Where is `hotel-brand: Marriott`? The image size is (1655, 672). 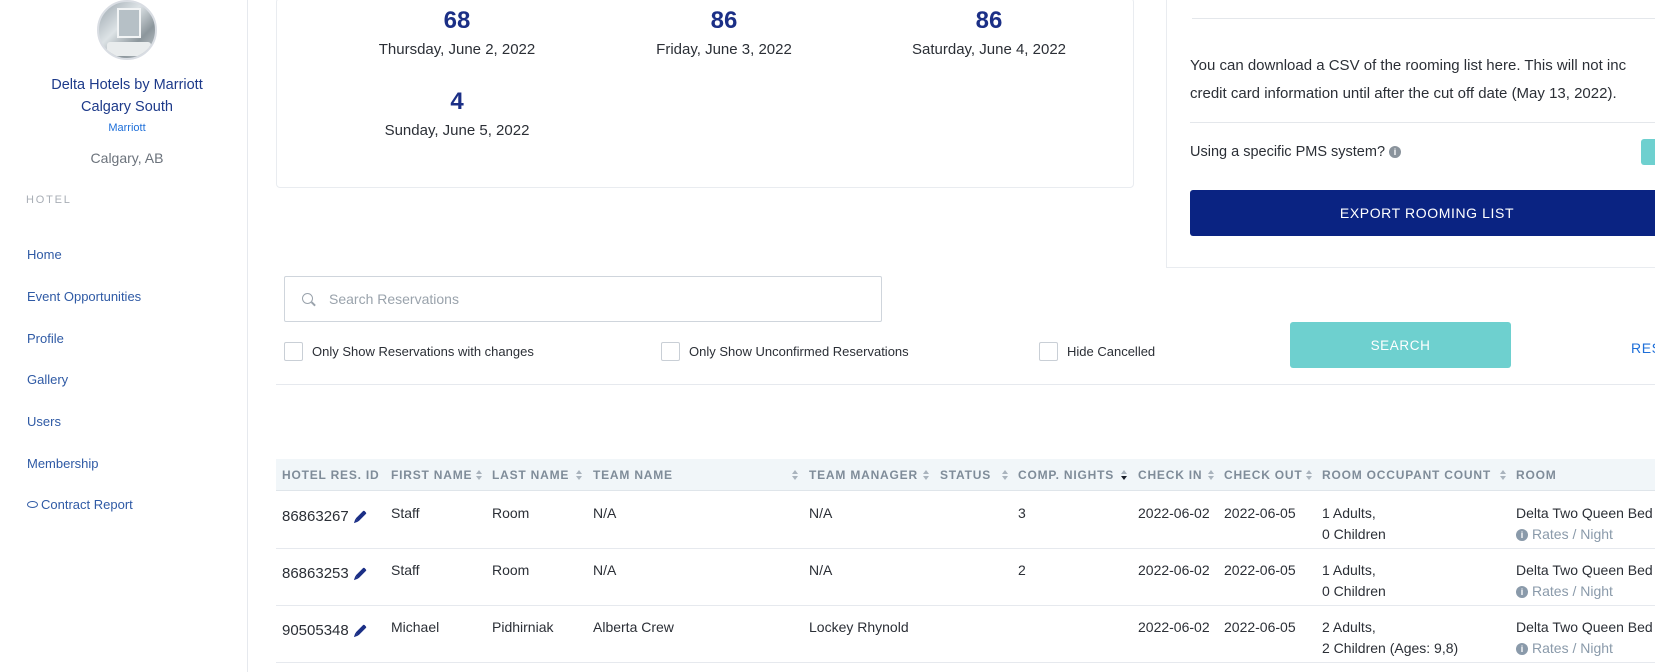 hotel-brand: Marriott is located at coordinates (127, 128).